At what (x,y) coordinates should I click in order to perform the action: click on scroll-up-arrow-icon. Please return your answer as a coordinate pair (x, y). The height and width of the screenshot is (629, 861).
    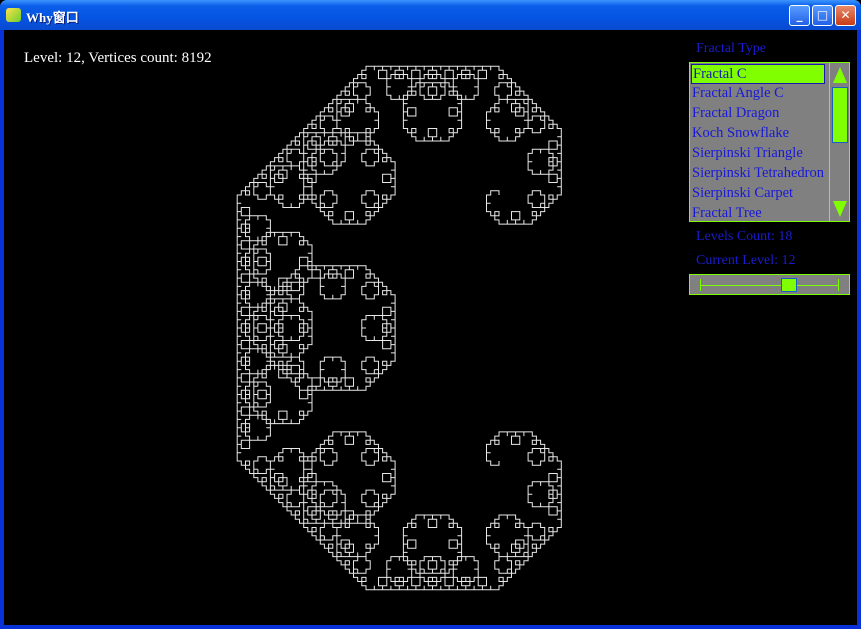
    Looking at the image, I should click on (840, 75).